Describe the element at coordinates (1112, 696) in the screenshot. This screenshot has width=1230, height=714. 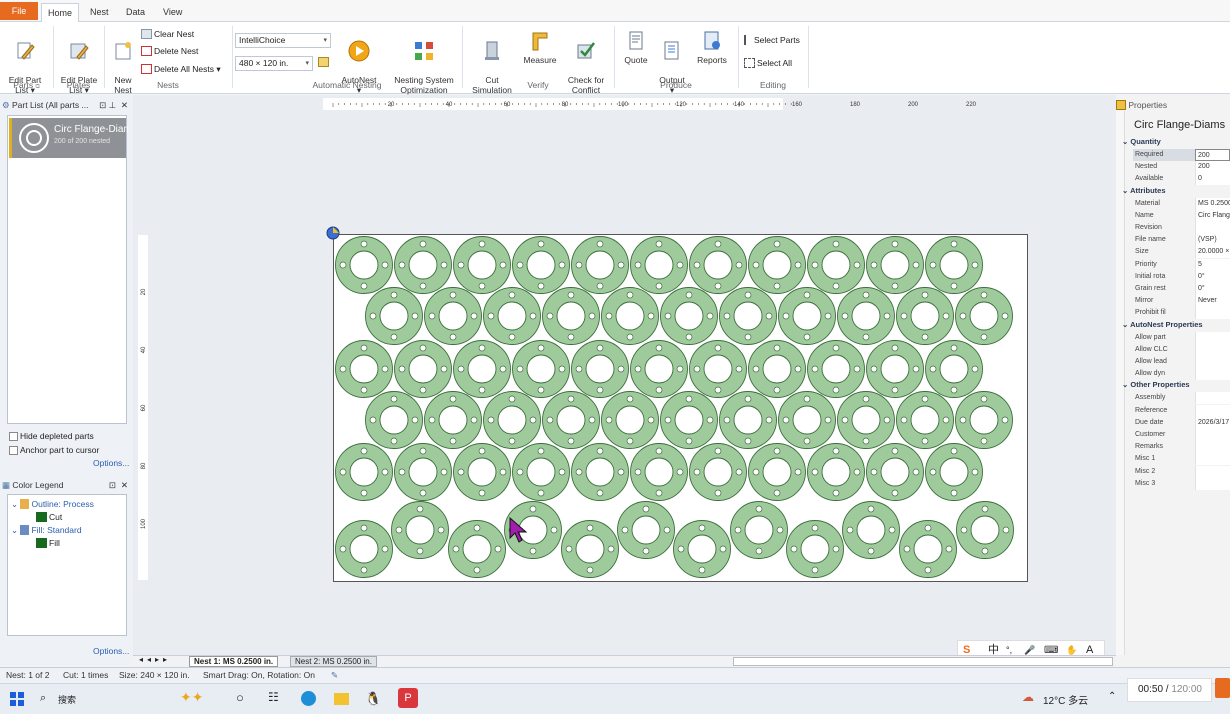
I see `tray-chevron-icon: ⌃` at that location.